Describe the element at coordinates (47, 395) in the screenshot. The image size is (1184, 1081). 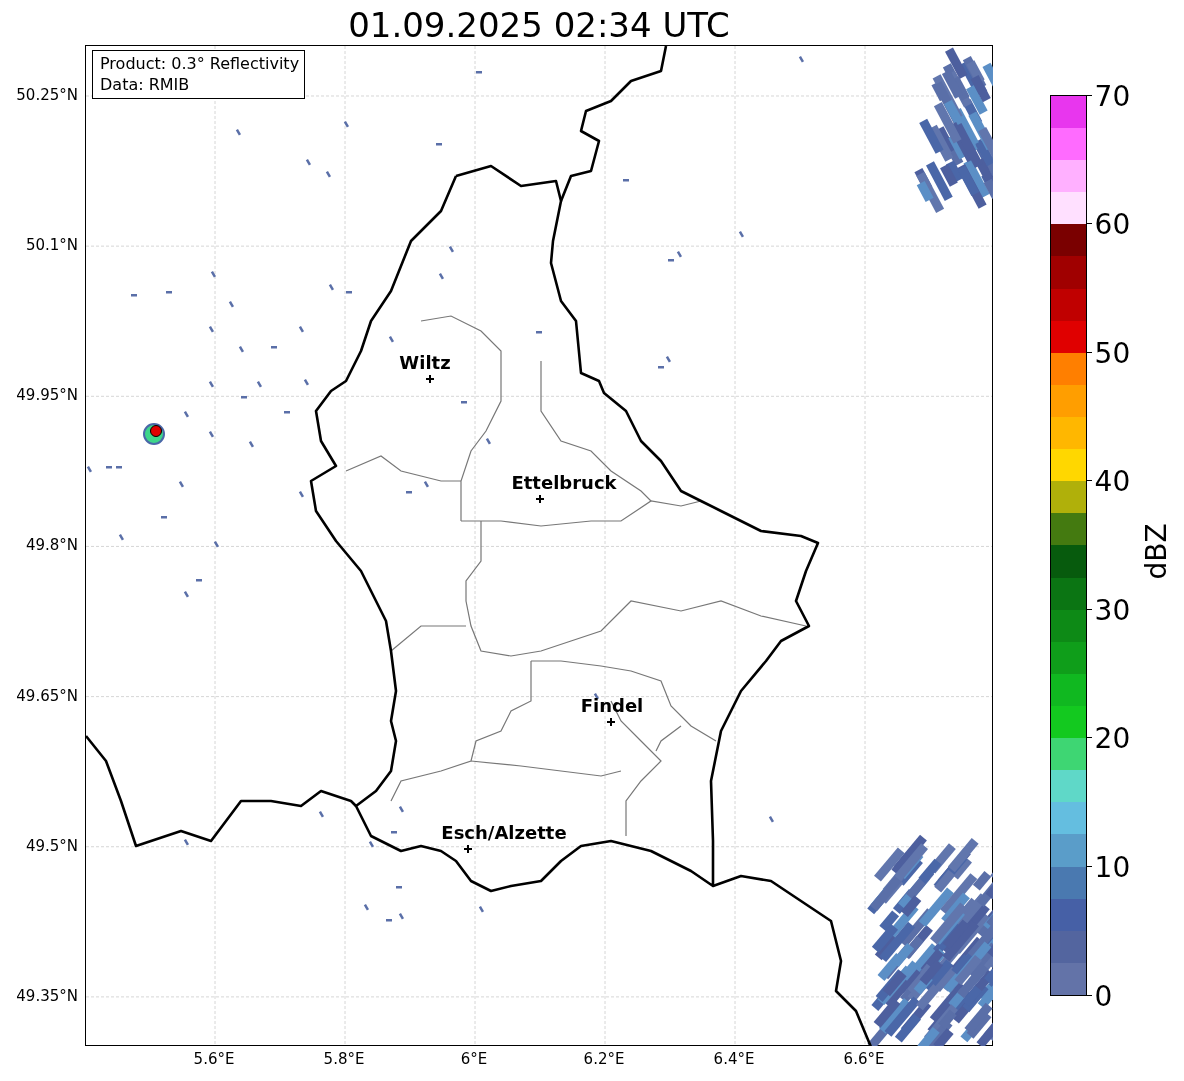
I see `latitude-label: 49.95°N` at that location.